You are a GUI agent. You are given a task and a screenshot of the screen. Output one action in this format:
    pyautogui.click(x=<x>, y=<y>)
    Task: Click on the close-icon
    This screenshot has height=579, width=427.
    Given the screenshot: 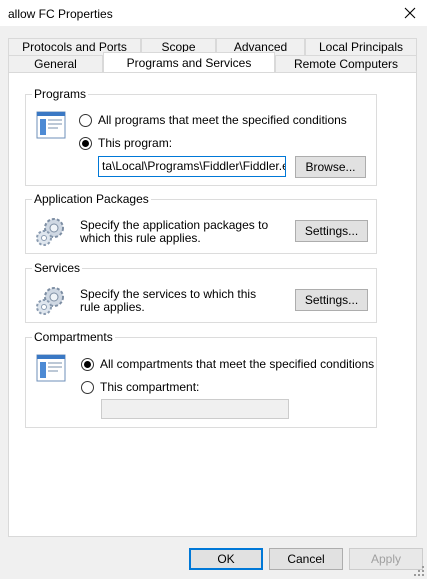 What is the action you would take?
    pyautogui.click(x=410, y=13)
    